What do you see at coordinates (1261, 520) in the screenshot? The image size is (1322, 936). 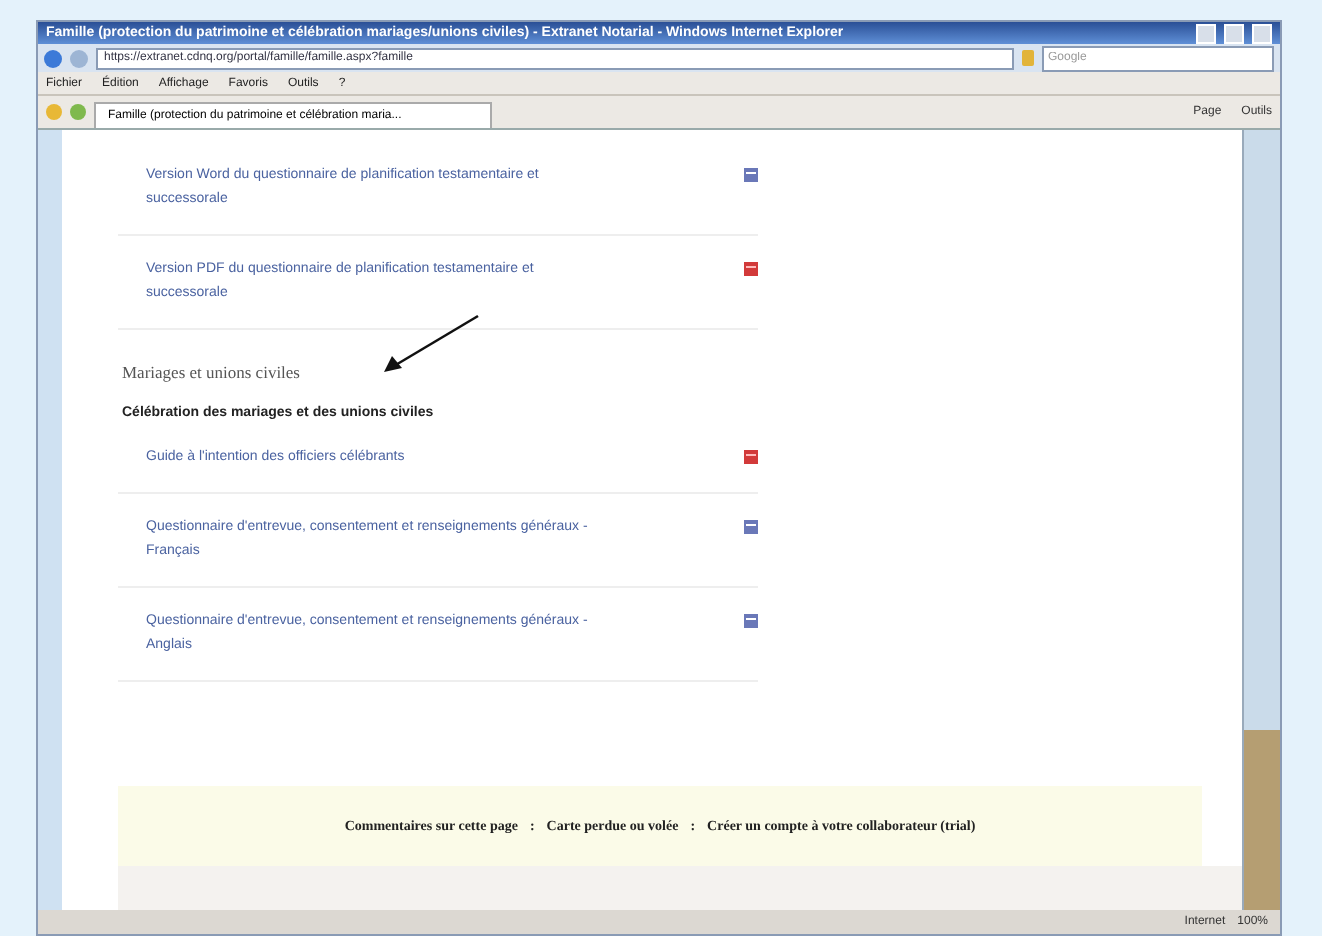 I see `scrollbar` at bounding box center [1261, 520].